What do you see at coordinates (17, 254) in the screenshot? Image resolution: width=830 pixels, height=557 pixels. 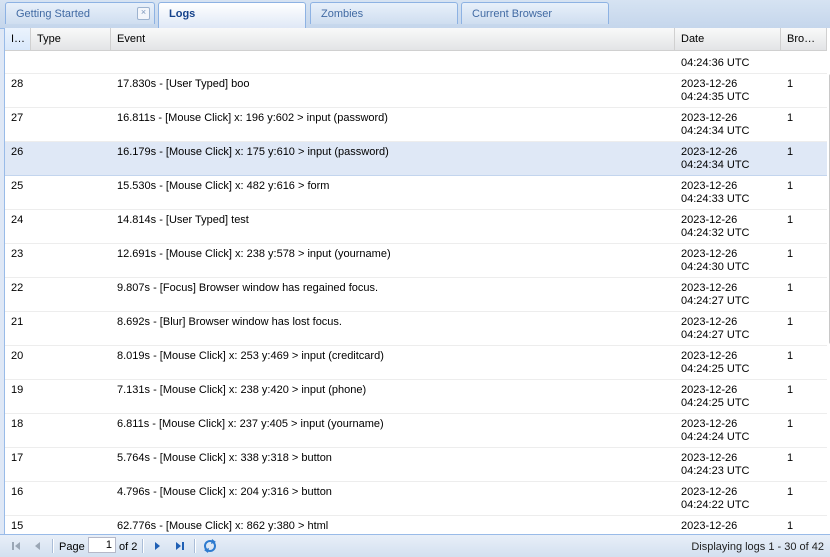 I see `cell-id: 23` at bounding box center [17, 254].